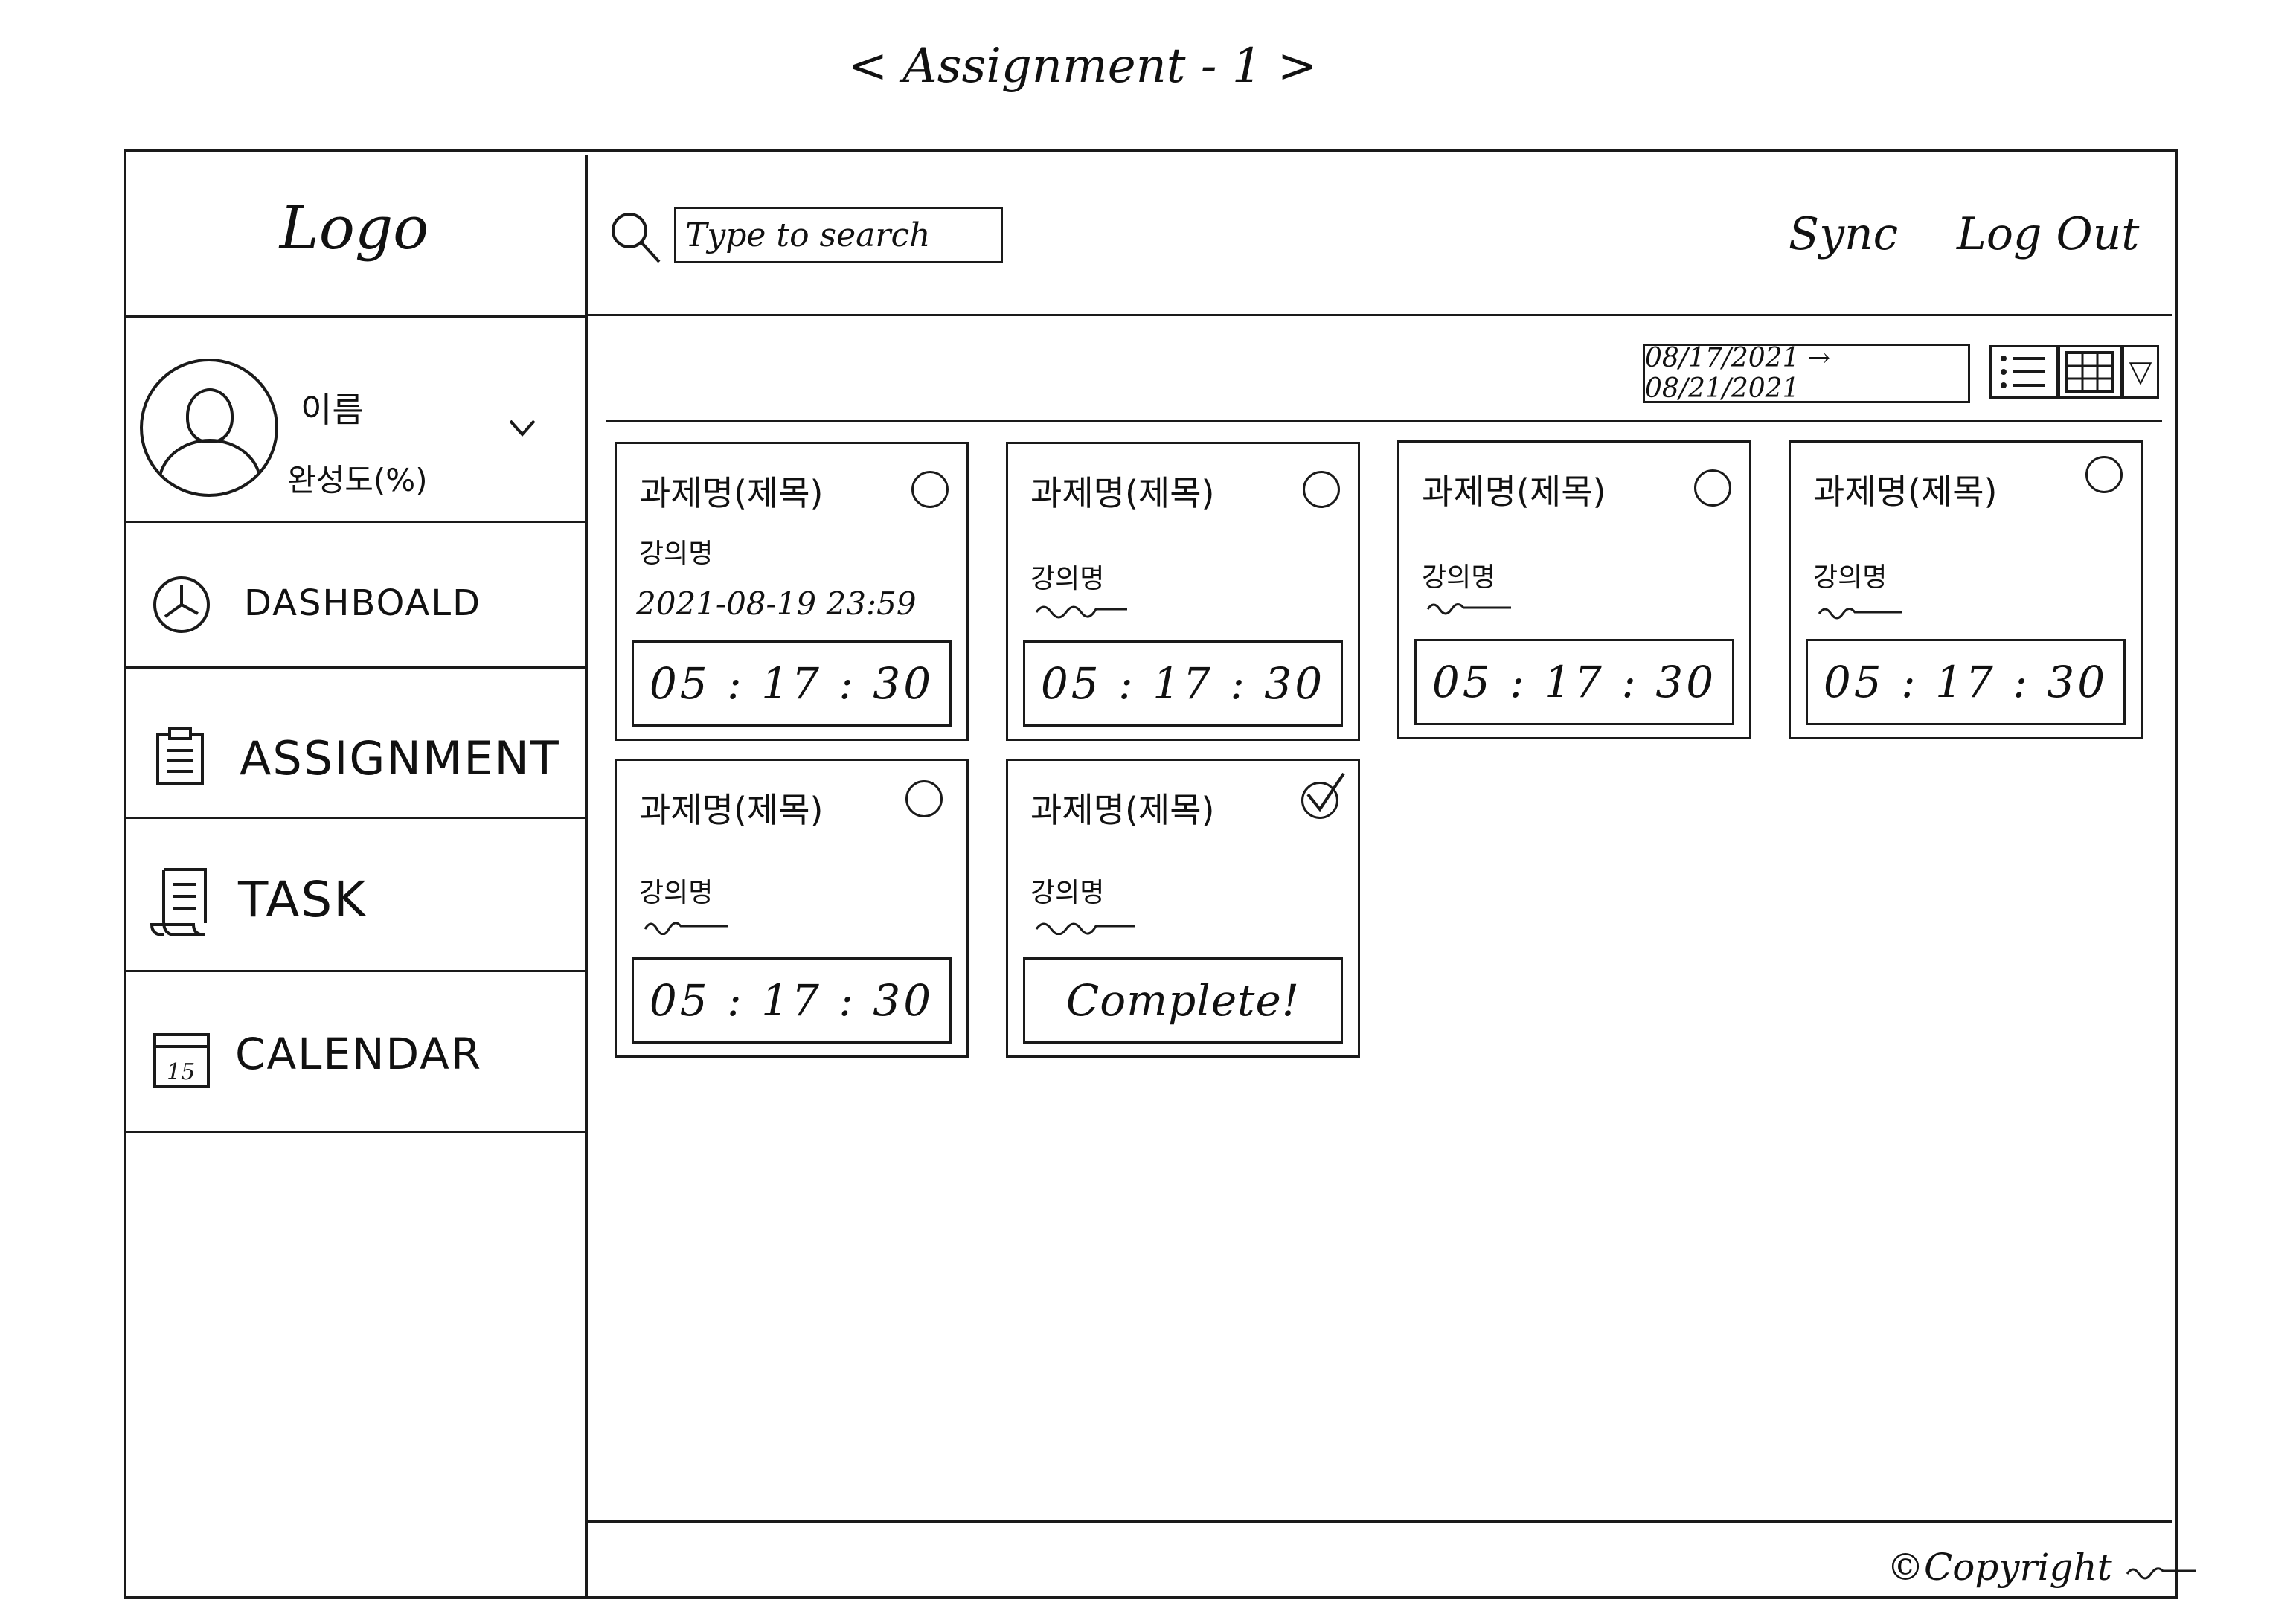  Describe the element at coordinates (1384, 421) in the screenshot. I see `toolbar-divider` at that location.